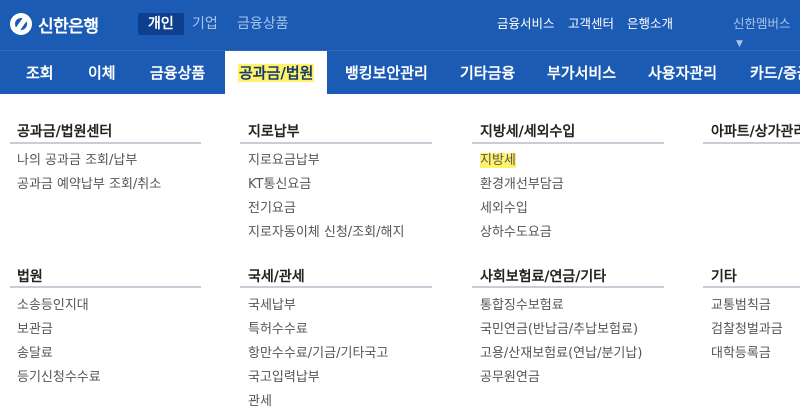  What do you see at coordinates (59, 378) in the screenshot?
I see `link-registration-fee: 등기신청수수료` at bounding box center [59, 378].